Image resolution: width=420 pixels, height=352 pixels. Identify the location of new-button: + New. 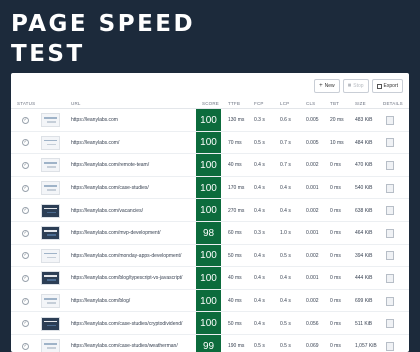
(327, 86).